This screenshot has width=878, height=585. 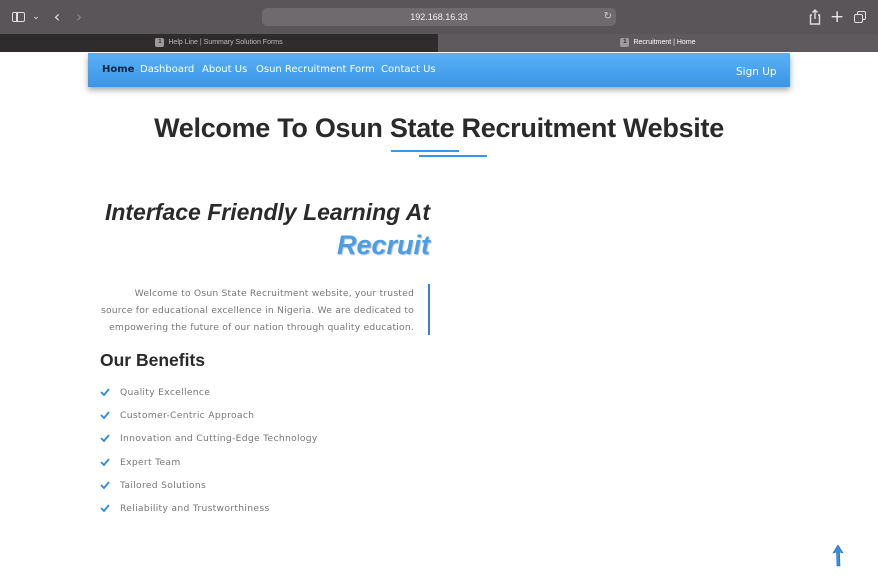 What do you see at coordinates (756, 72) in the screenshot?
I see `signup-link: Sign Up` at bounding box center [756, 72].